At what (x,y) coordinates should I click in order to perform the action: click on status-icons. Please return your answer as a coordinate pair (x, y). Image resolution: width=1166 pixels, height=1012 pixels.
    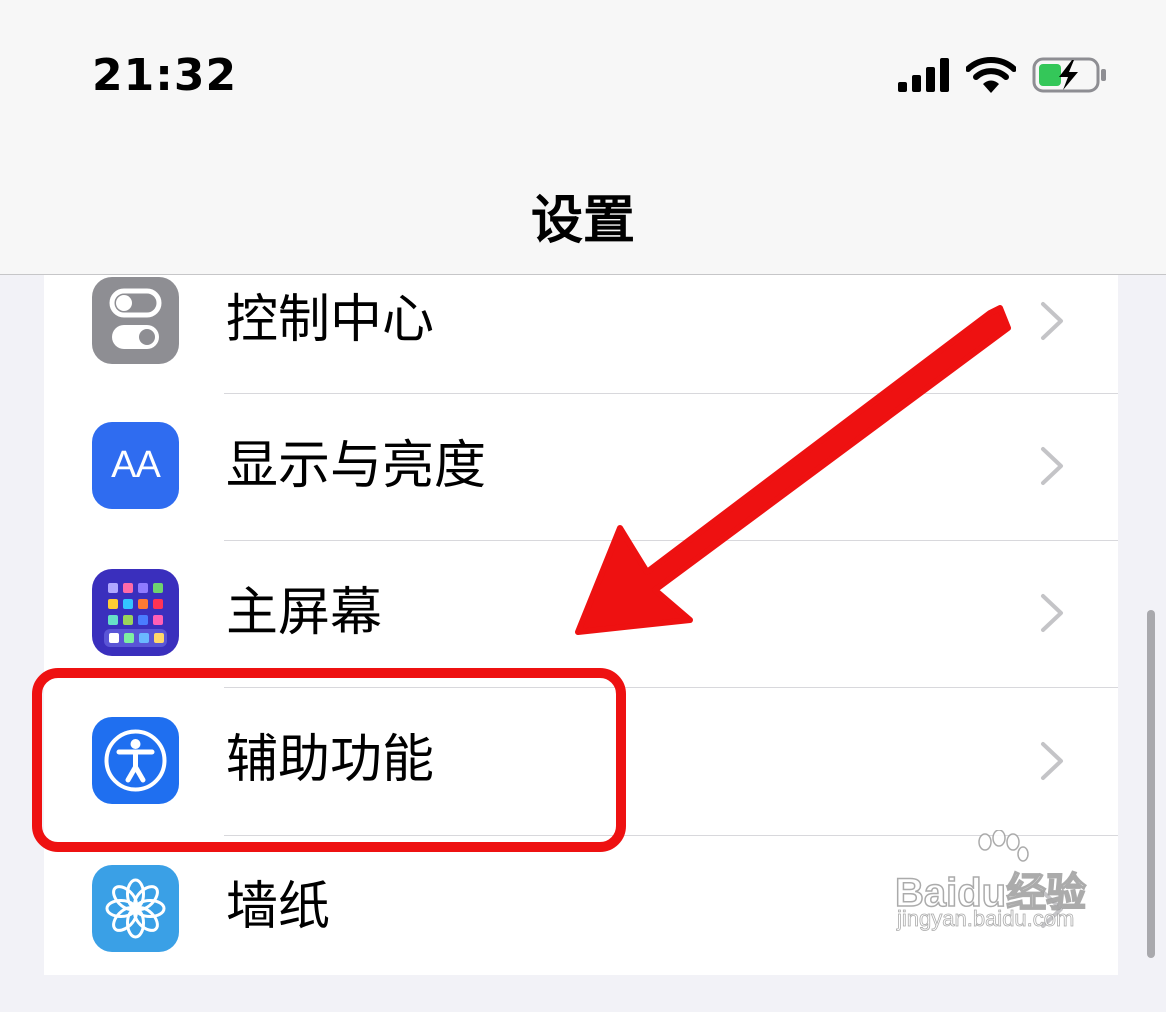
    Looking at the image, I should click on (1003, 75).